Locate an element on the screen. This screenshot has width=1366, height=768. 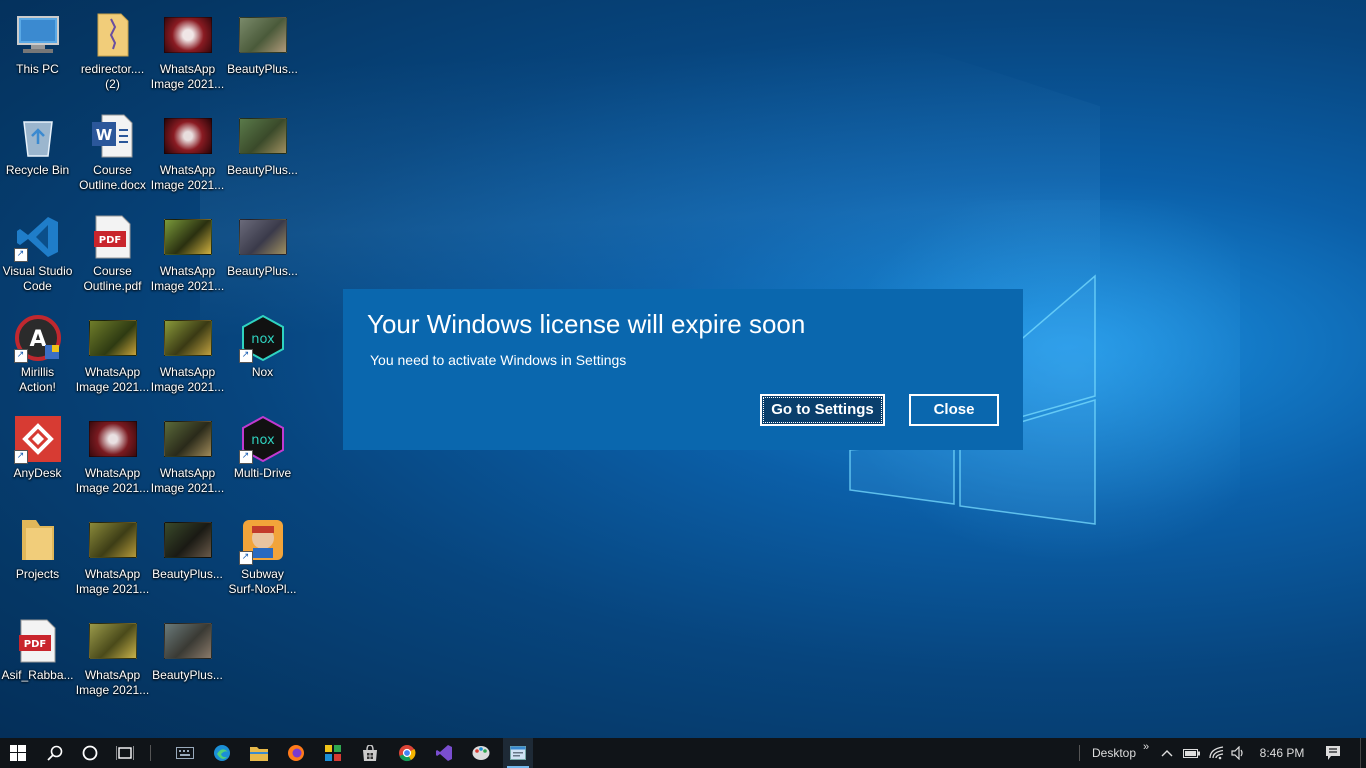
wifi-icon is located at coordinates (1216, 753).